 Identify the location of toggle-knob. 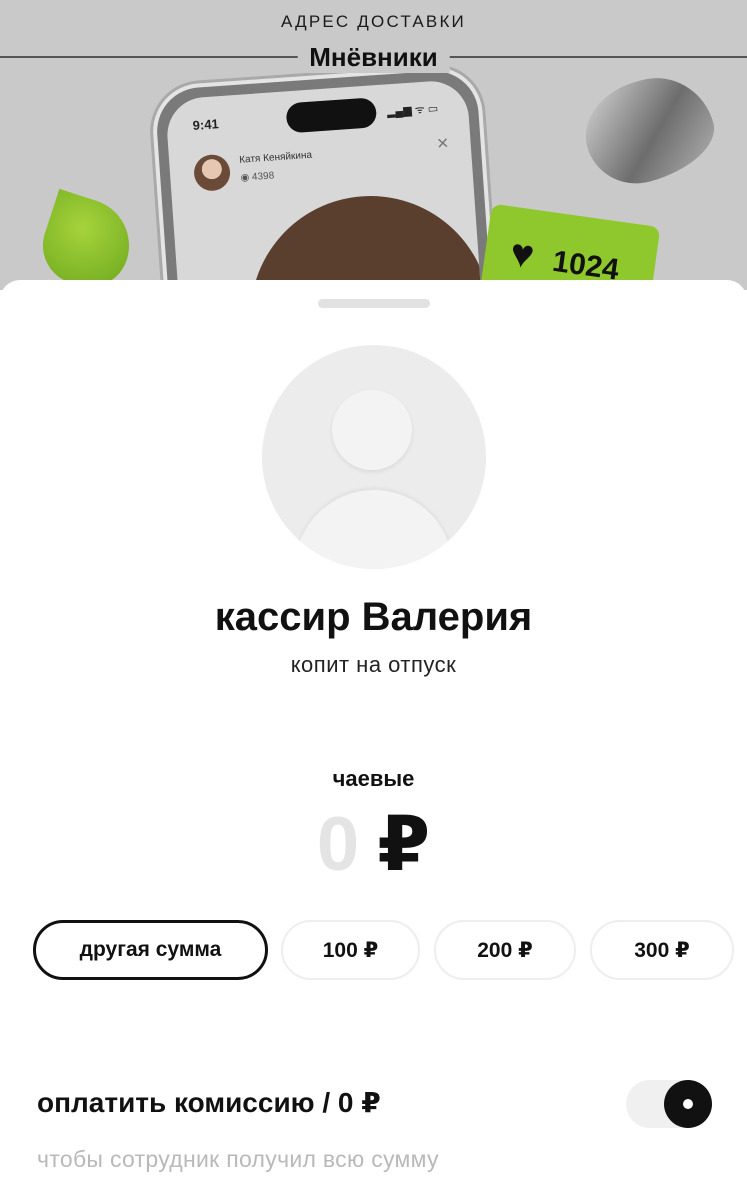
(688, 1104).